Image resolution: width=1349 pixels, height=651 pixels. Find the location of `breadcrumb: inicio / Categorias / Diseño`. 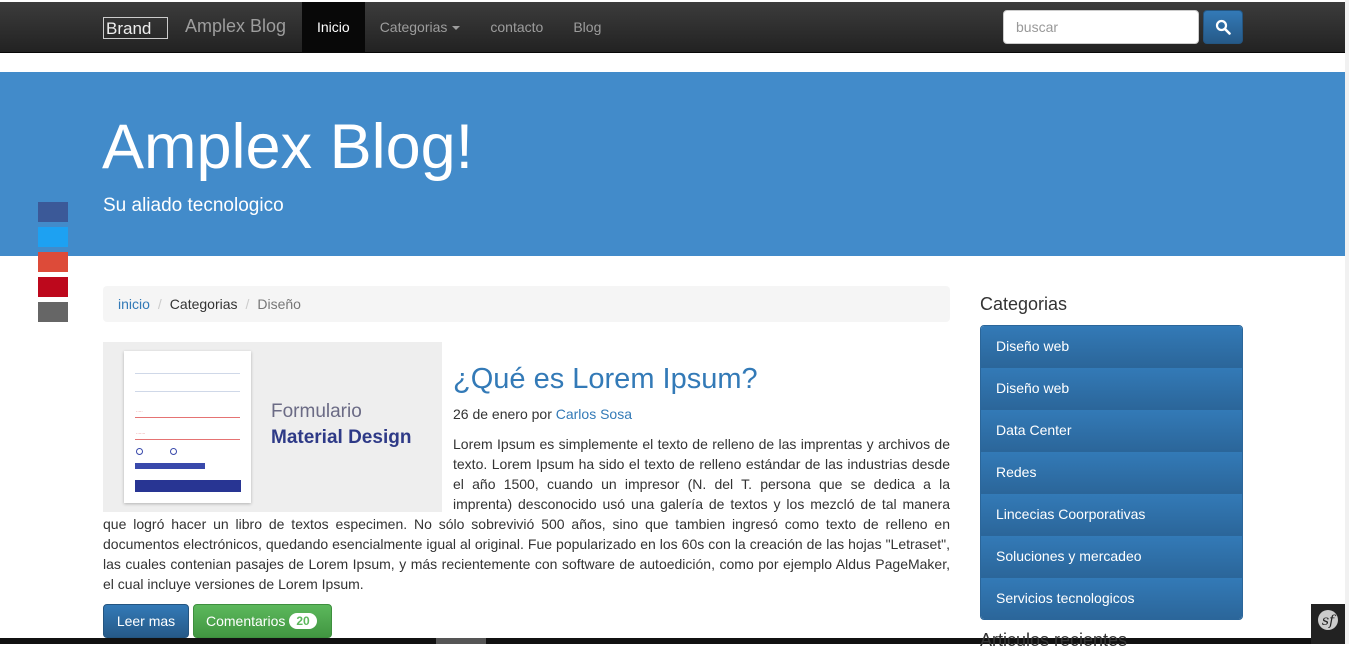

breadcrumb: inicio / Categorias / Diseño is located at coordinates (526, 304).